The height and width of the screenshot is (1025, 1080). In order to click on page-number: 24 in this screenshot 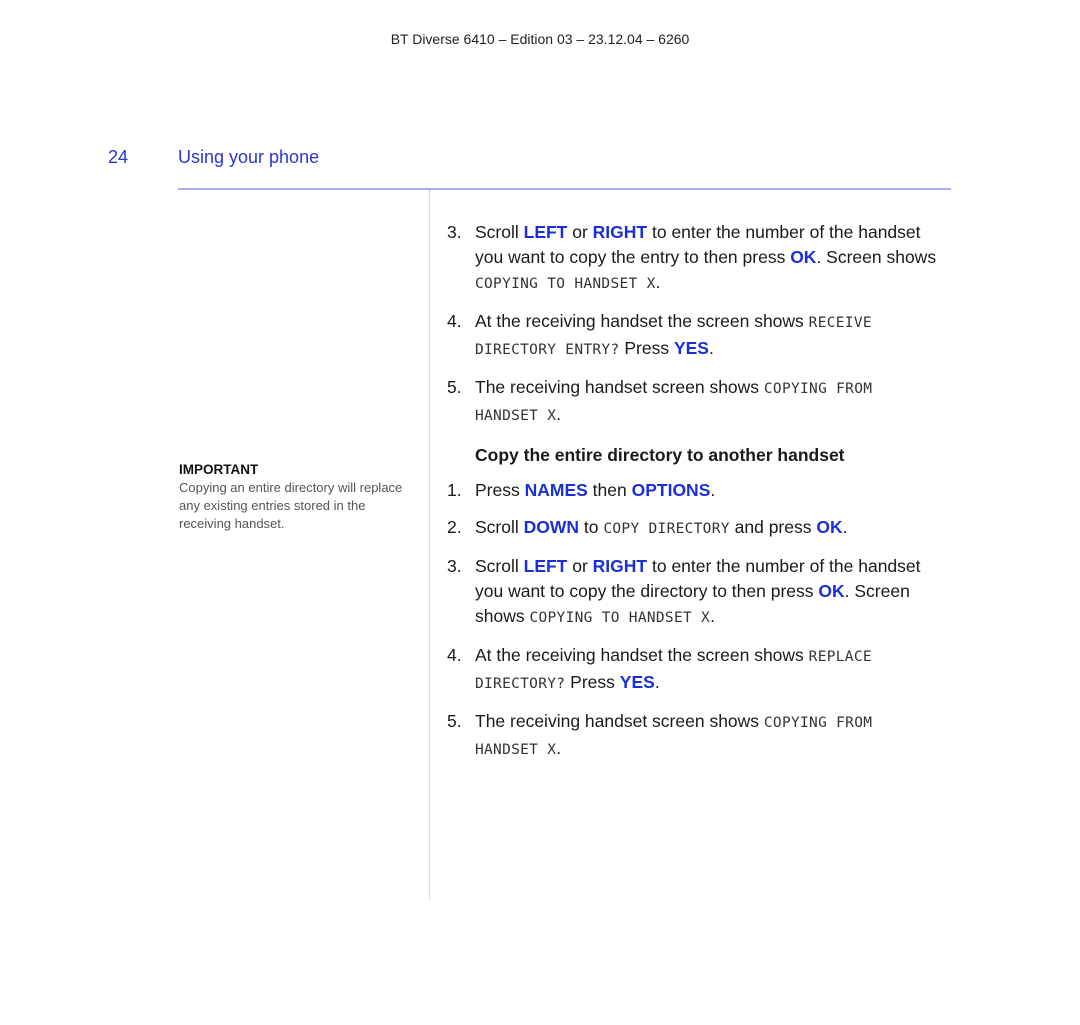, I will do `click(118, 157)`.